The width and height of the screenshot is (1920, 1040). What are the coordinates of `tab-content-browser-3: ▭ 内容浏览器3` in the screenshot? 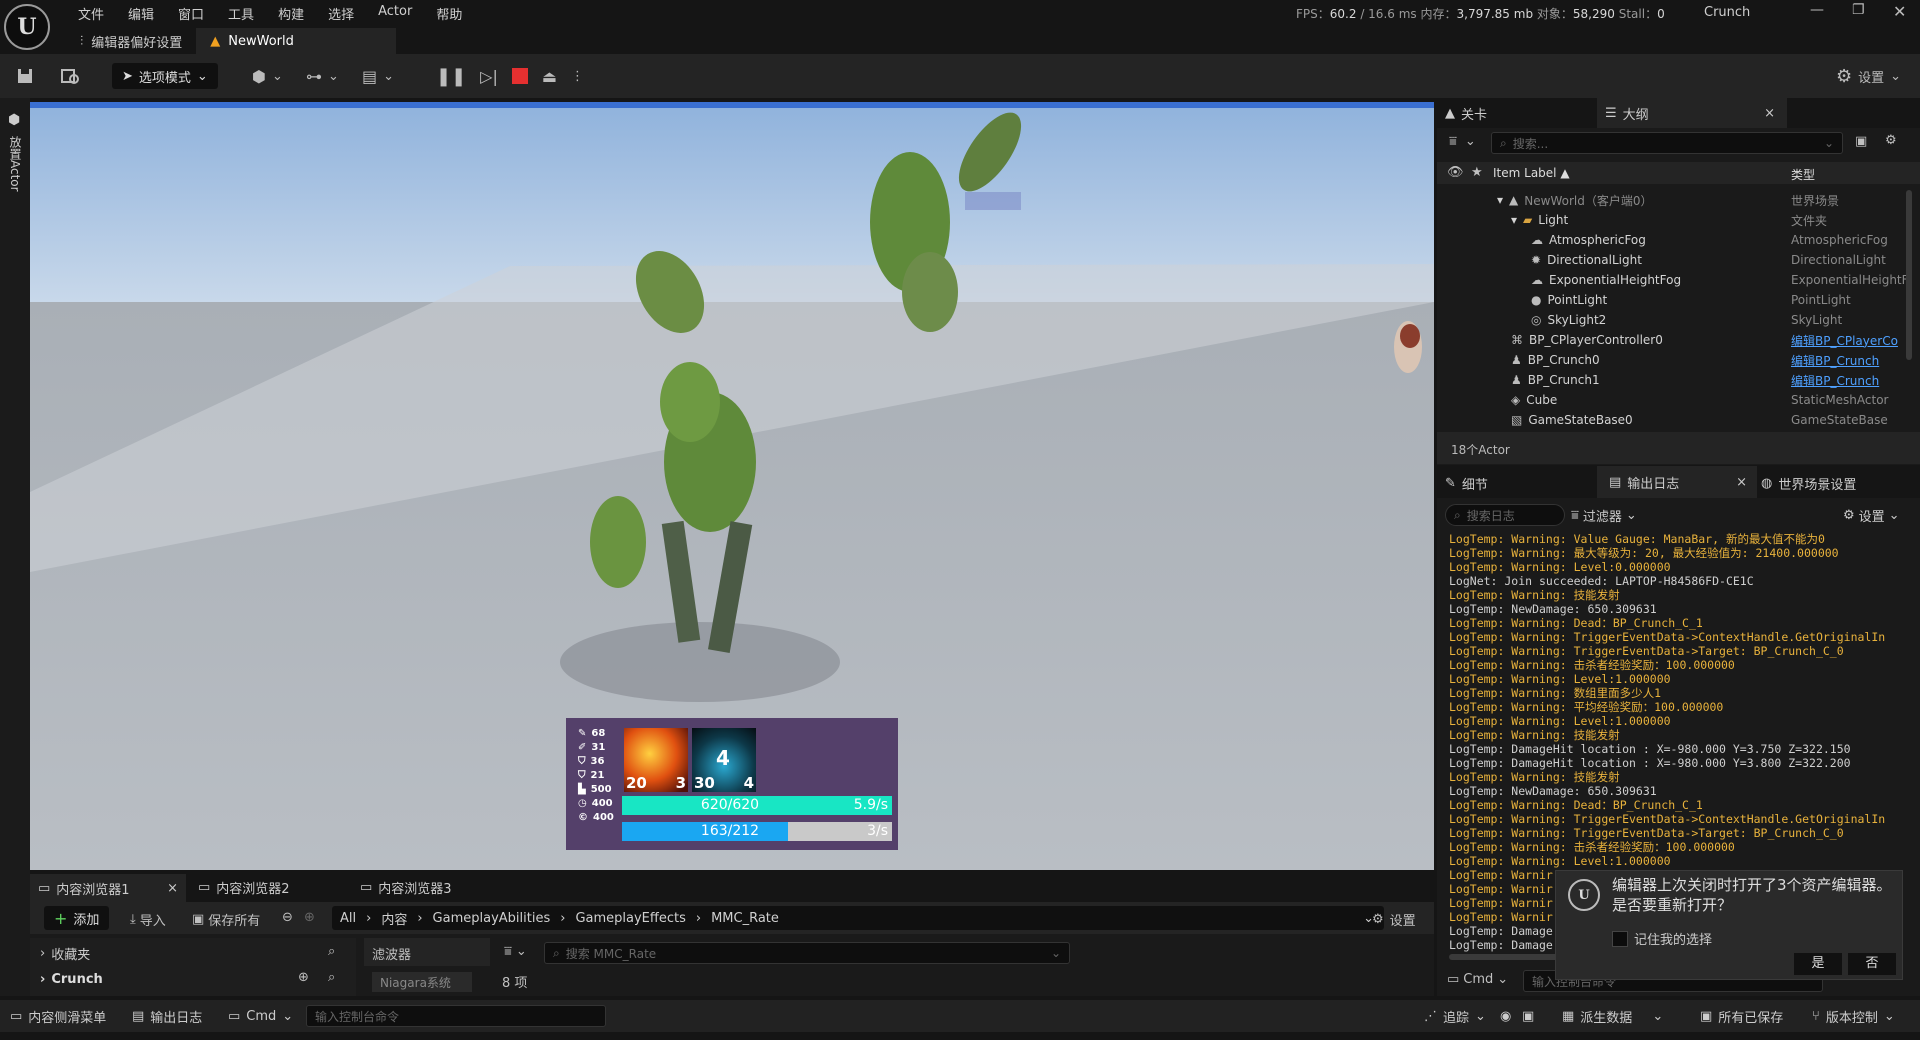 It's located at (406, 887).